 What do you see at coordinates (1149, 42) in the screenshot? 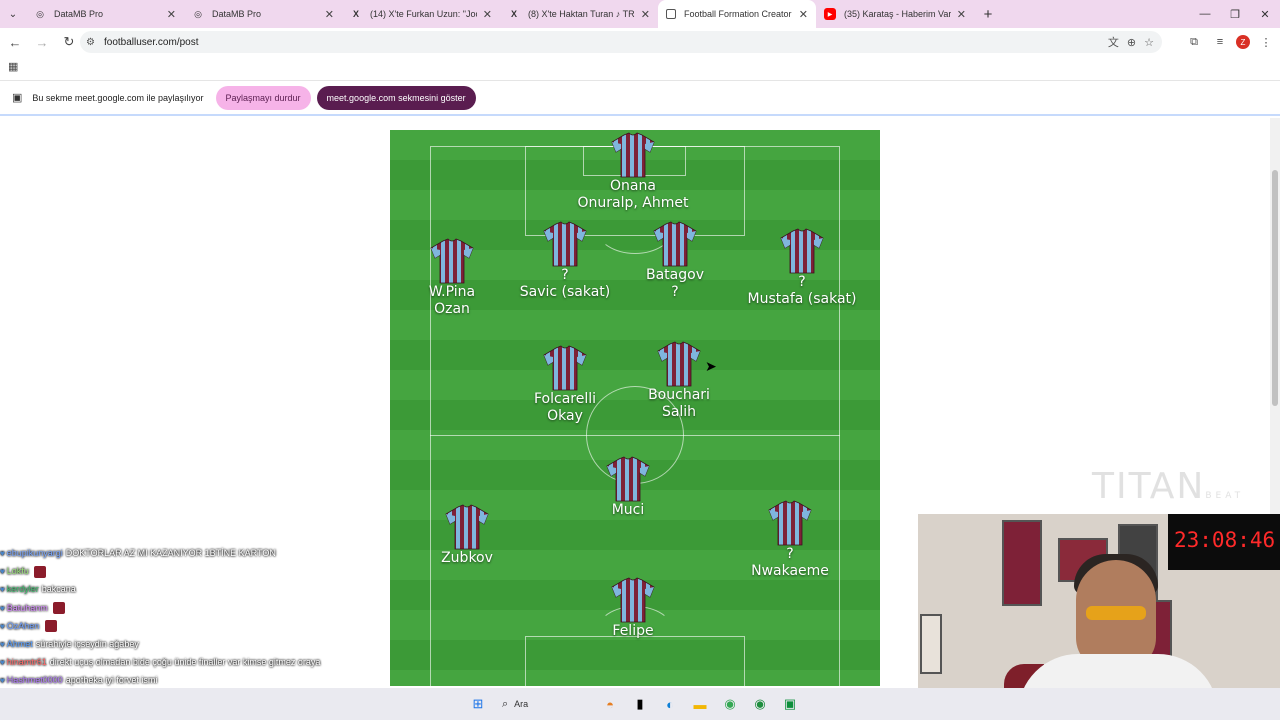
I see `bookmark-star-icon: ☆` at bounding box center [1149, 42].